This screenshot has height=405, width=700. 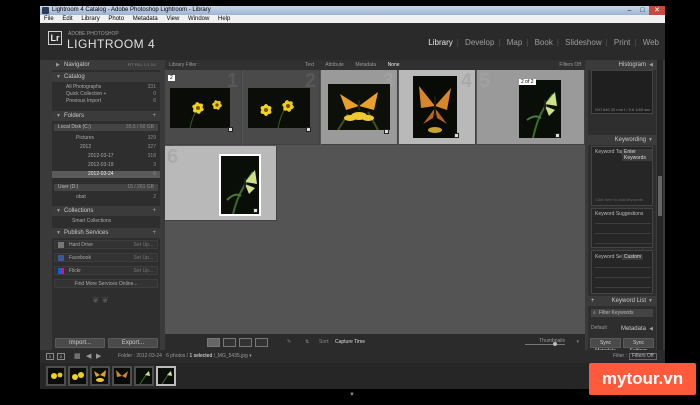 What do you see at coordinates (622, 301) in the screenshot?
I see `keyword-list-header: + Keyword List ▼` at bounding box center [622, 301].